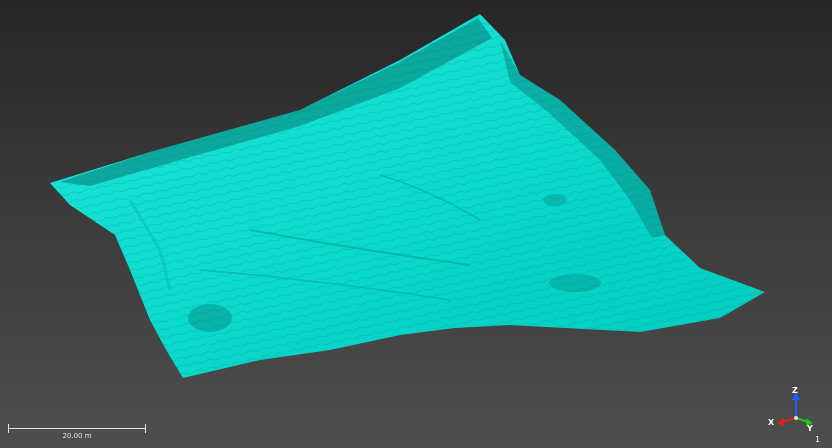 The image size is (832, 448). What do you see at coordinates (795, 390) in the screenshot?
I see `axis-z-label: Z` at bounding box center [795, 390].